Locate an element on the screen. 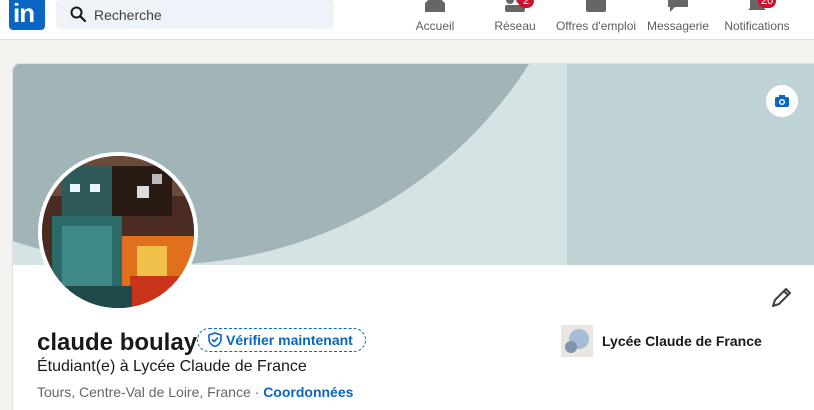 The height and width of the screenshot is (410, 814). logo-text: in is located at coordinates (24, 14).